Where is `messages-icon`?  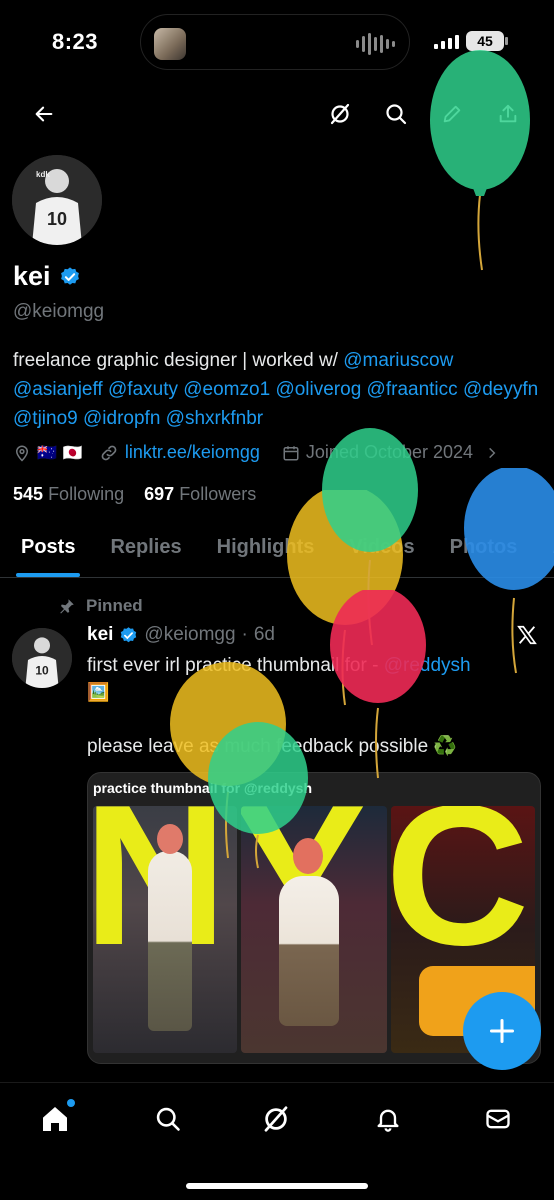 messages-icon is located at coordinates (498, 1119).